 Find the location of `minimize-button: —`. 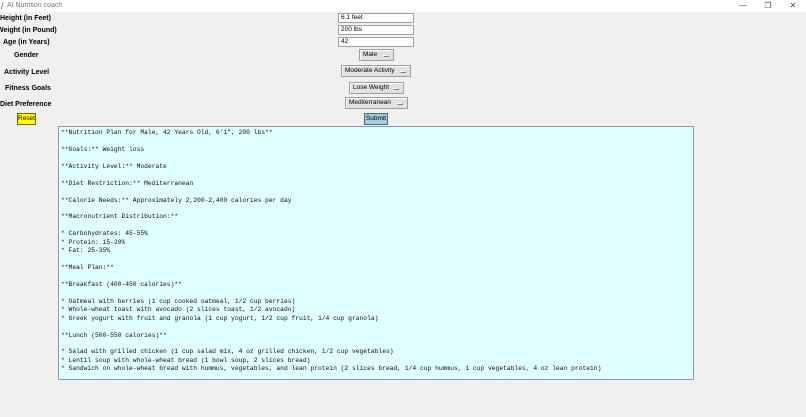

minimize-button: — is located at coordinates (743, 6).